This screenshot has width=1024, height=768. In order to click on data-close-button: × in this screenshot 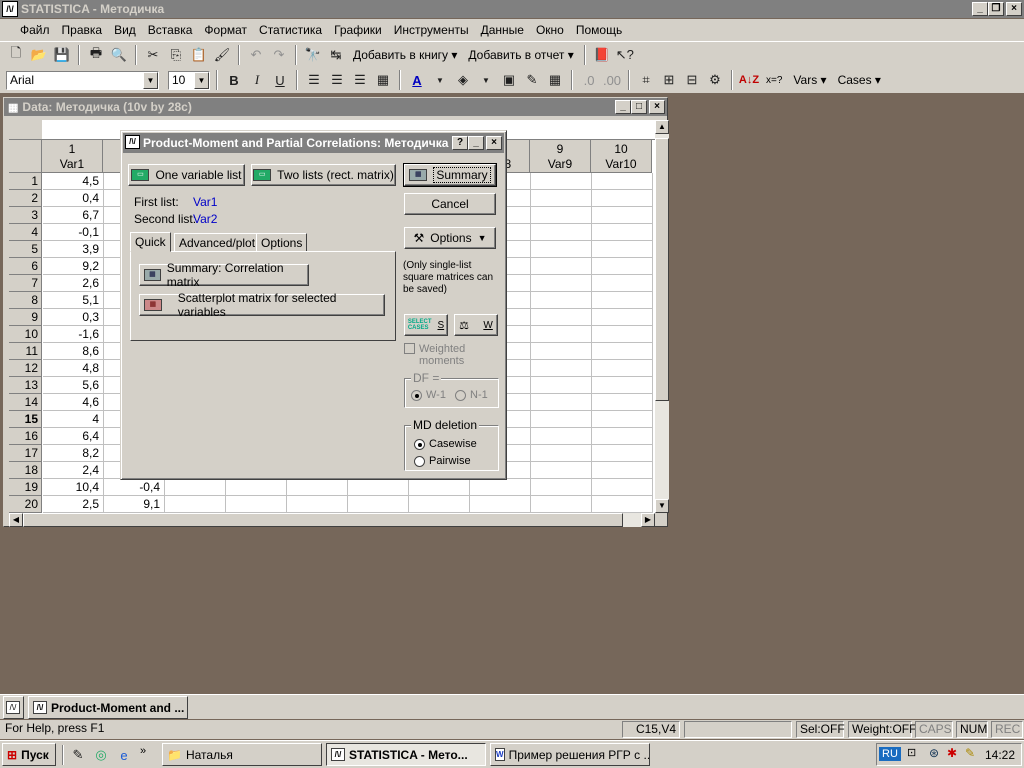, I will do `click(657, 107)`.